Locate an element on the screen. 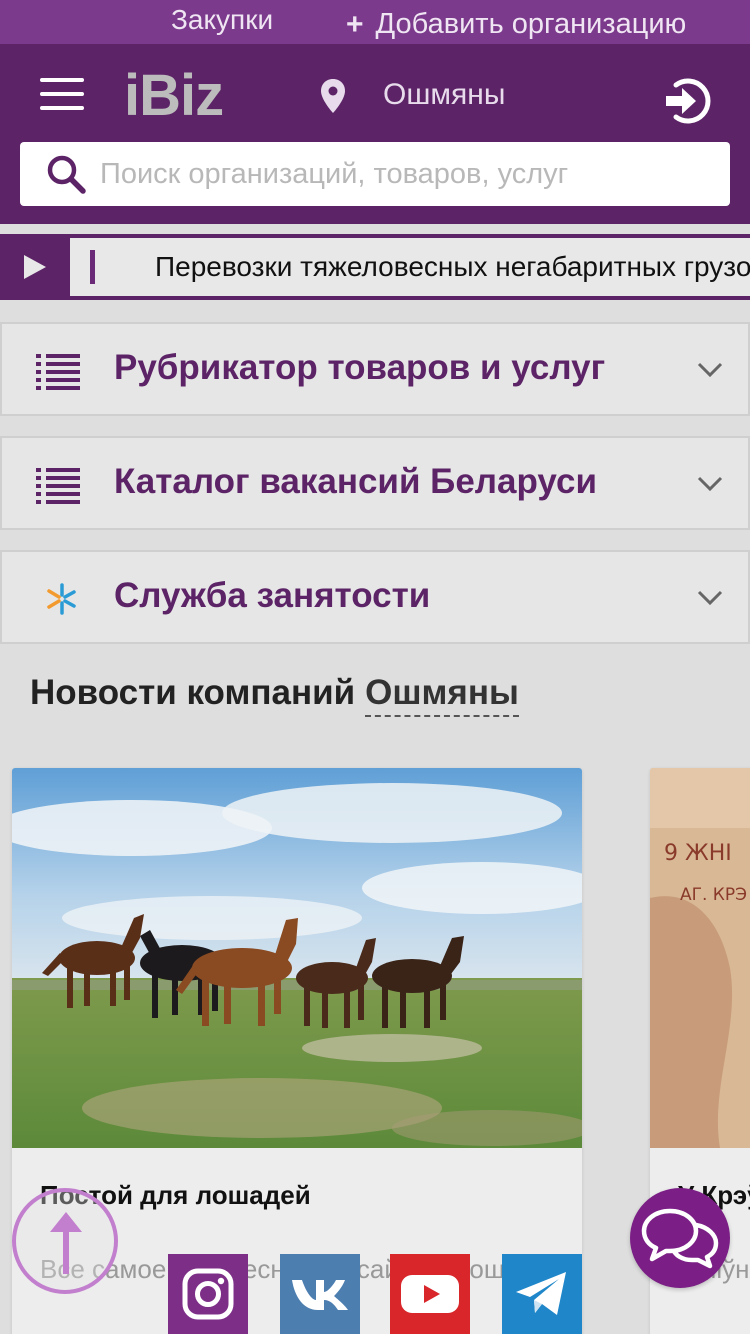  play-button is located at coordinates (35, 267).